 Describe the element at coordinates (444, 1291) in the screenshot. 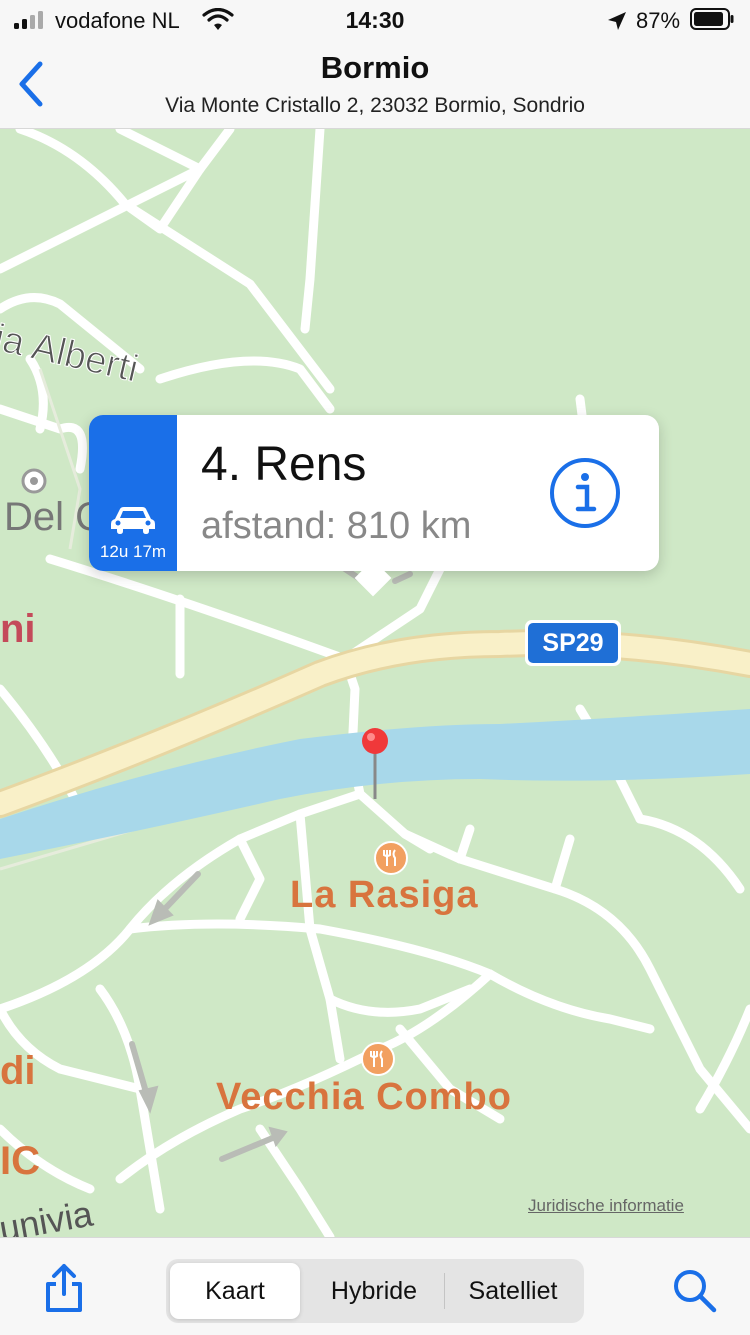

I see `segment-divider` at that location.